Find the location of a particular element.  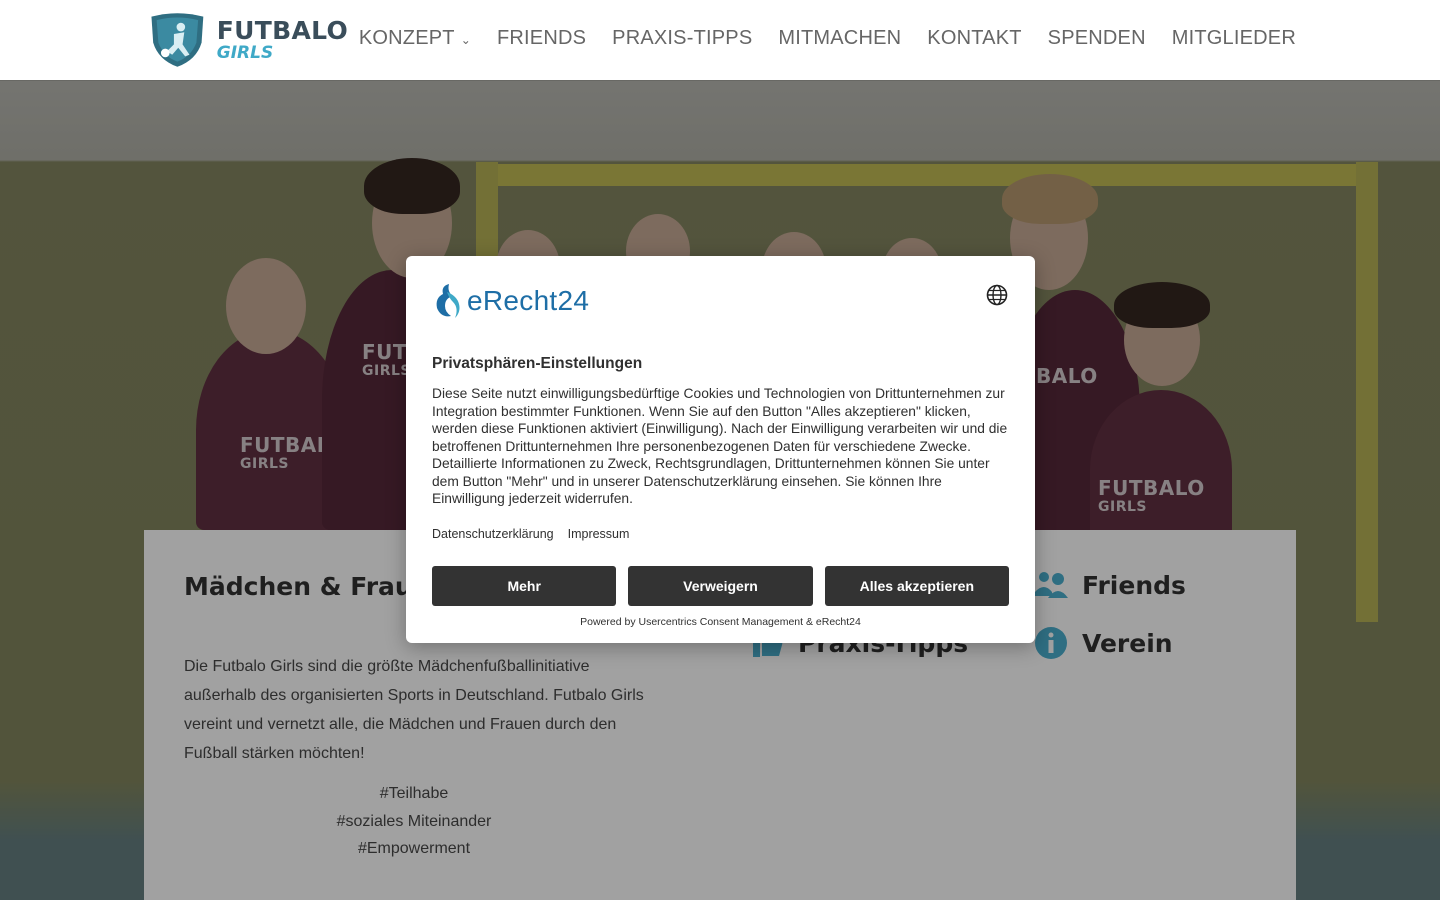

nav-item-mitglieder: MITGLIEDER is located at coordinates (1234, 38).